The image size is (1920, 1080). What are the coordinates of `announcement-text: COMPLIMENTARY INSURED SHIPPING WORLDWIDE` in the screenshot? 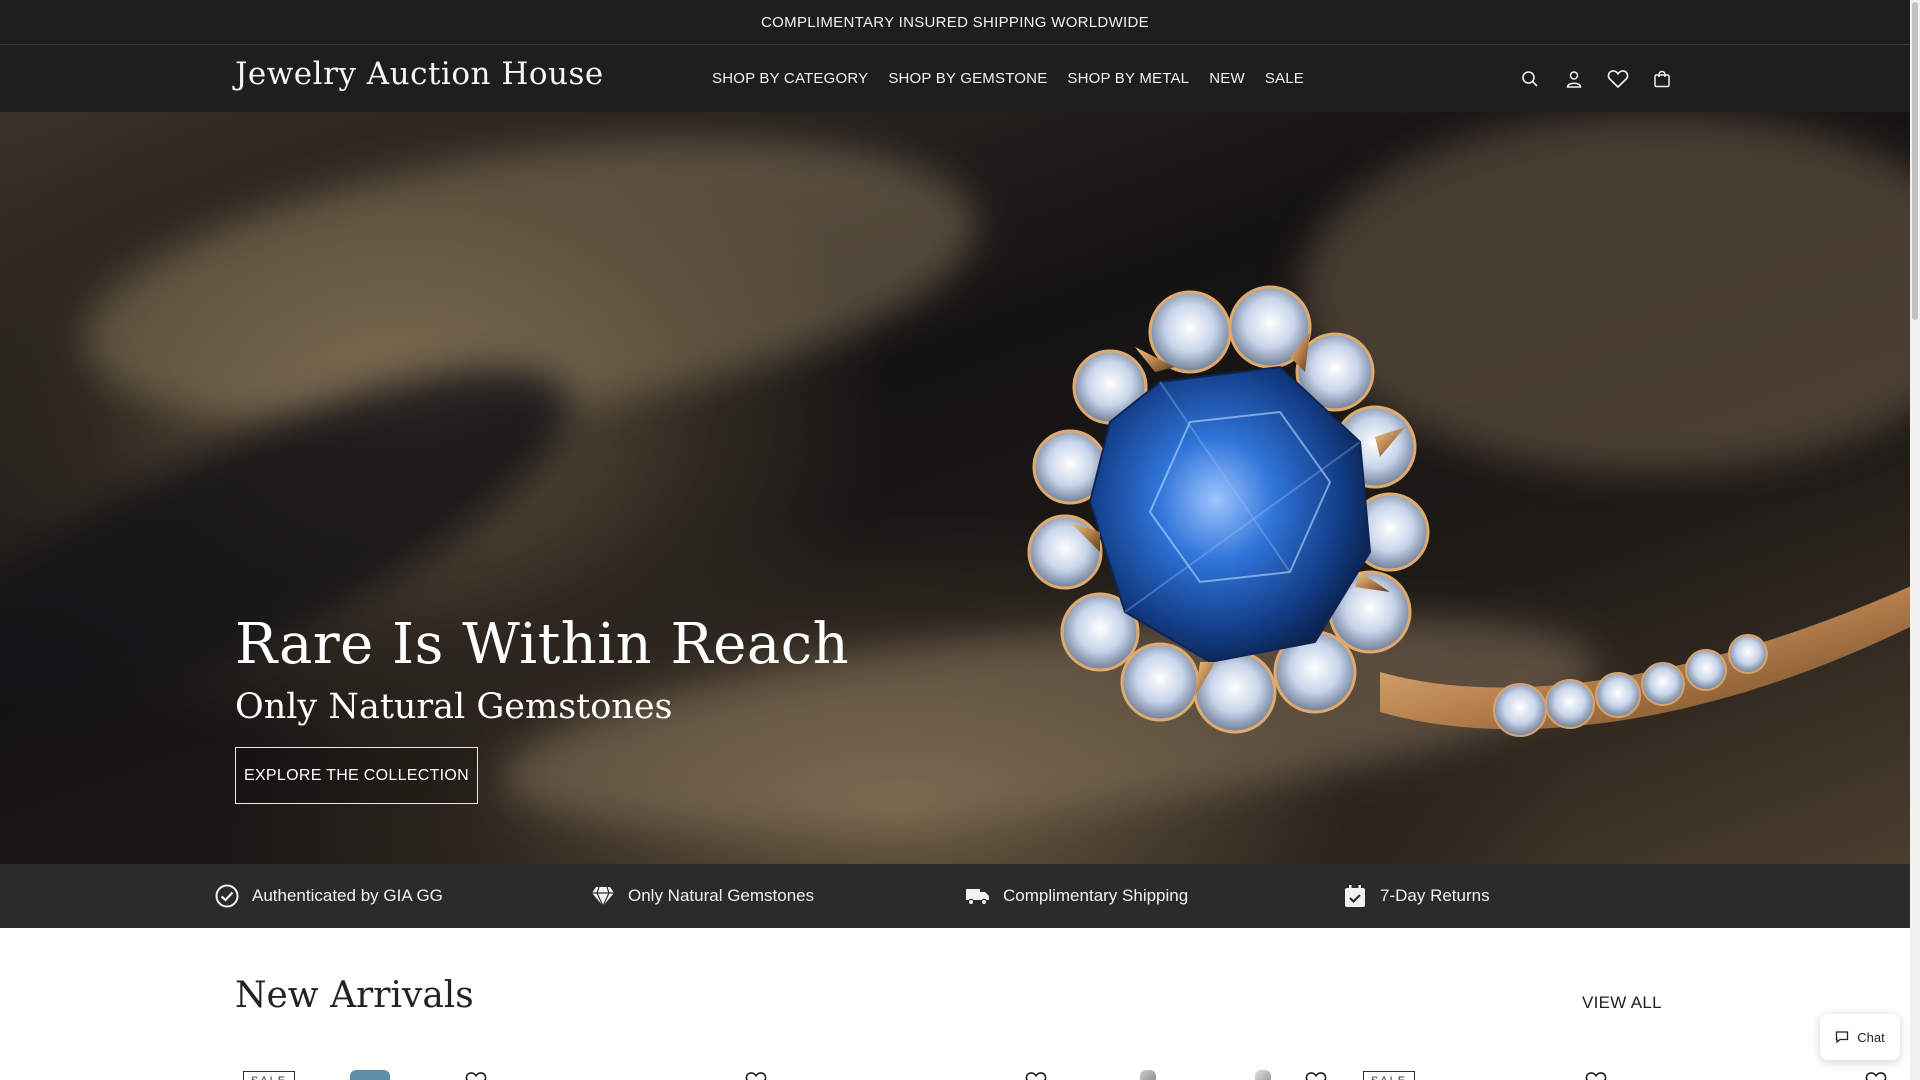 It's located at (955, 22).